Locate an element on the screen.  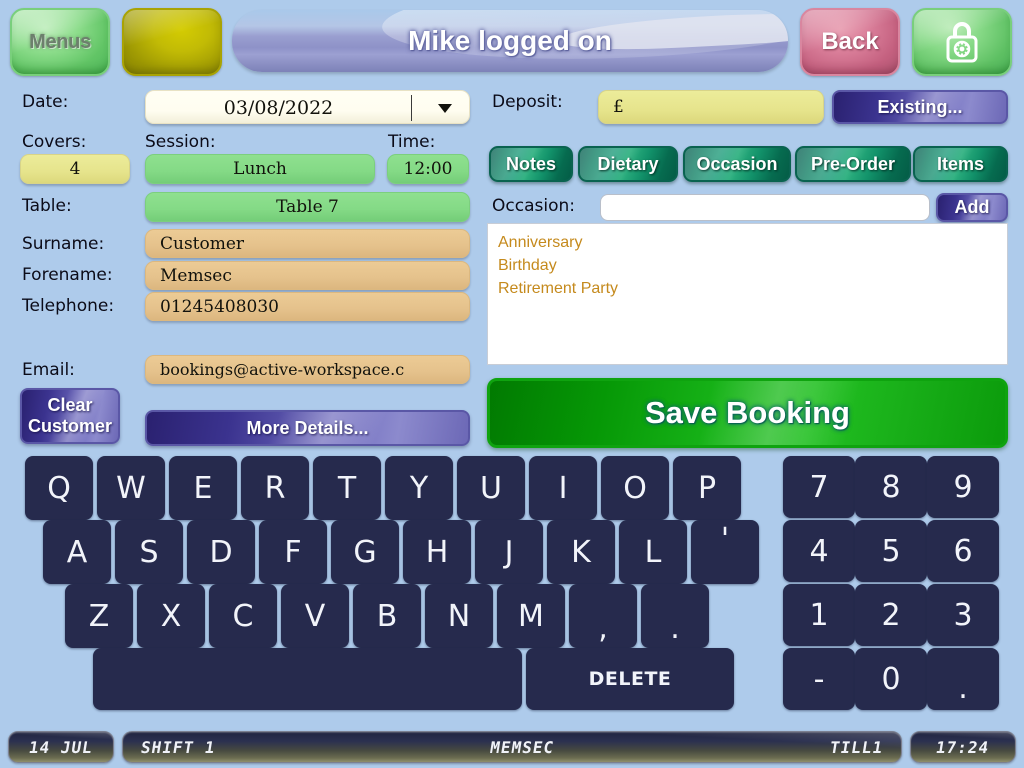
tab-dietary-label: Dietary is located at coordinates (628, 163).